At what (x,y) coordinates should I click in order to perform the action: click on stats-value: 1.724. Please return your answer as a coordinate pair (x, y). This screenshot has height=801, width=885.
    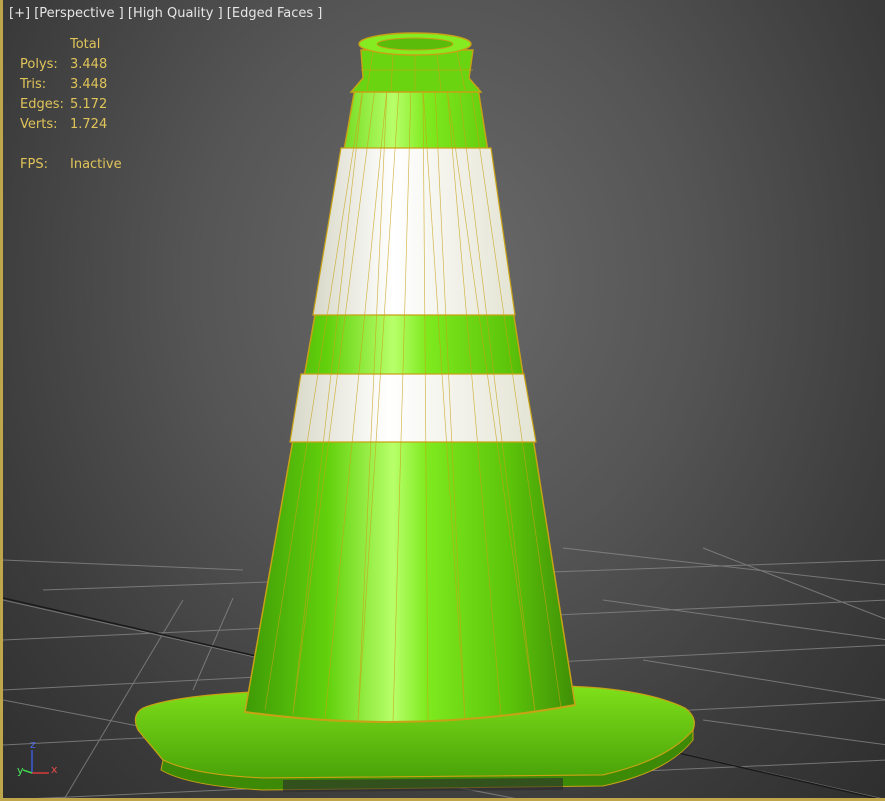
    Looking at the image, I should click on (89, 124).